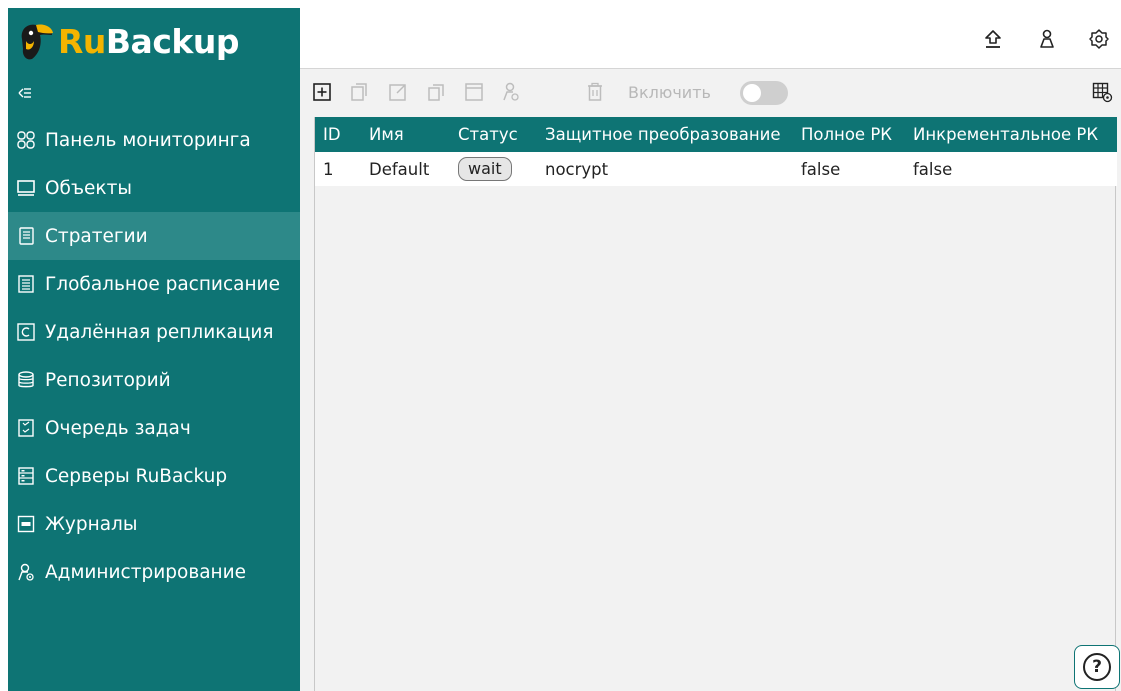 The width and height of the screenshot is (1121, 691). Describe the element at coordinates (25, 93) in the screenshot. I see `collapse-sidebar-icon` at that location.